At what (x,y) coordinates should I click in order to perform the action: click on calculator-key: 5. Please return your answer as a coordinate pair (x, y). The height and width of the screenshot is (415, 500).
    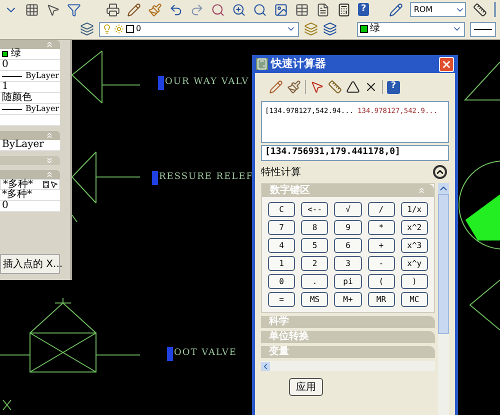
    Looking at the image, I should click on (314, 245).